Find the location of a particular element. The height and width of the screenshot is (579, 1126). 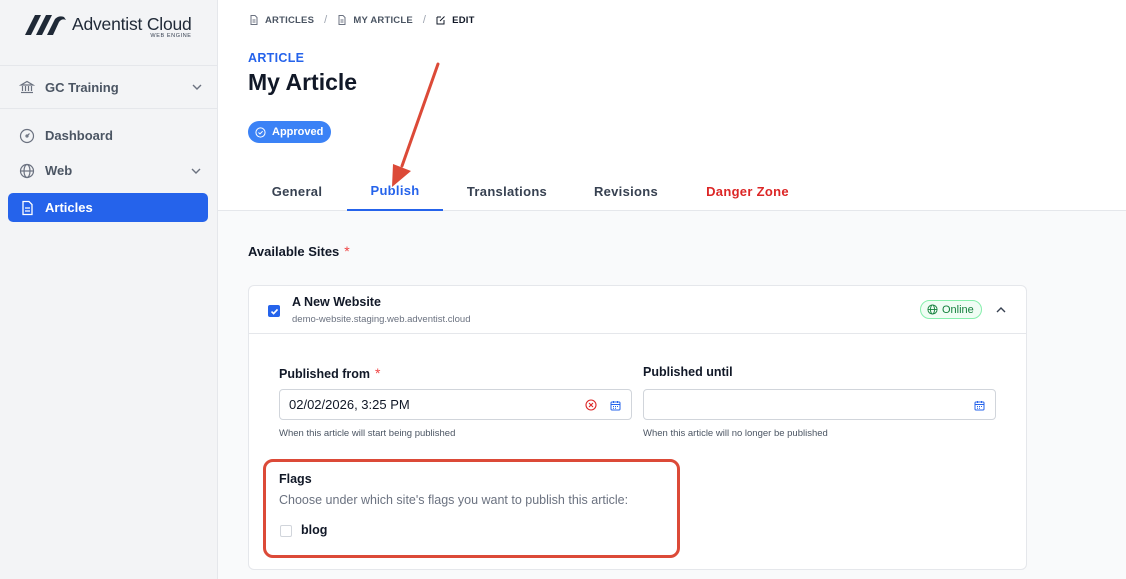

tab-revisions: Revisions is located at coordinates (626, 191).